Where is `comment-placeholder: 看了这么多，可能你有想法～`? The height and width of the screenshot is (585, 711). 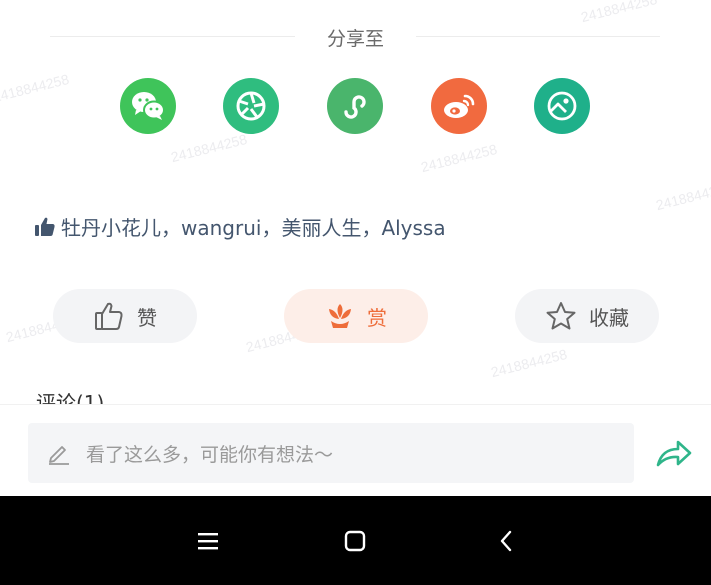
comment-placeholder: 看了这么多，可能你有想法～ is located at coordinates (210, 454).